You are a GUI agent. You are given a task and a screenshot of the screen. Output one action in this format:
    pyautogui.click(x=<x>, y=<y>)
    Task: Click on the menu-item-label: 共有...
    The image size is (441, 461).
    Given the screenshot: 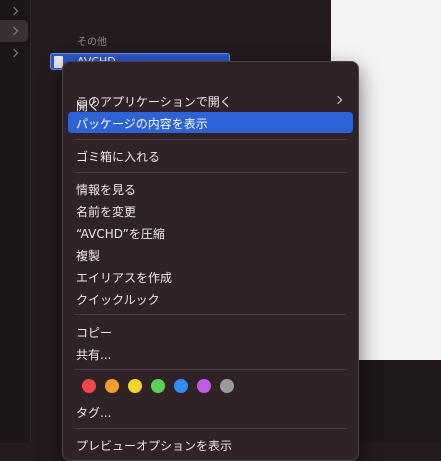 What is the action you would take?
    pyautogui.click(x=94, y=355)
    